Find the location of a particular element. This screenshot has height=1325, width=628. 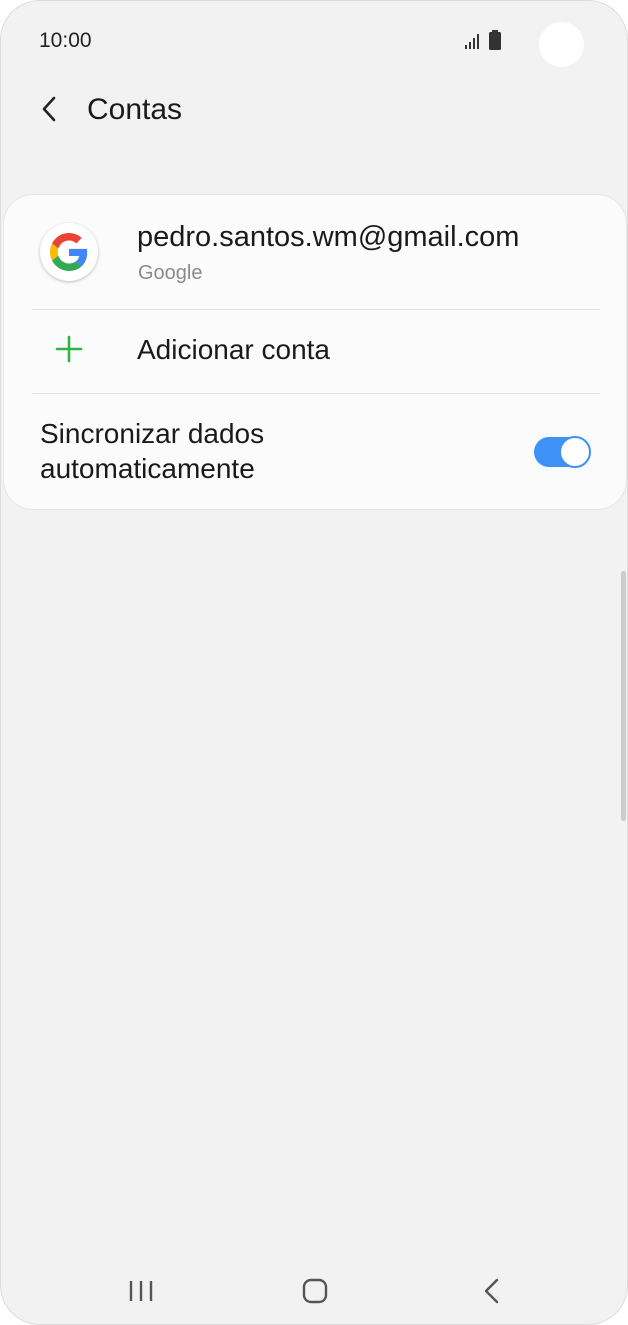

status-time: 10:00 is located at coordinates (65, 40).